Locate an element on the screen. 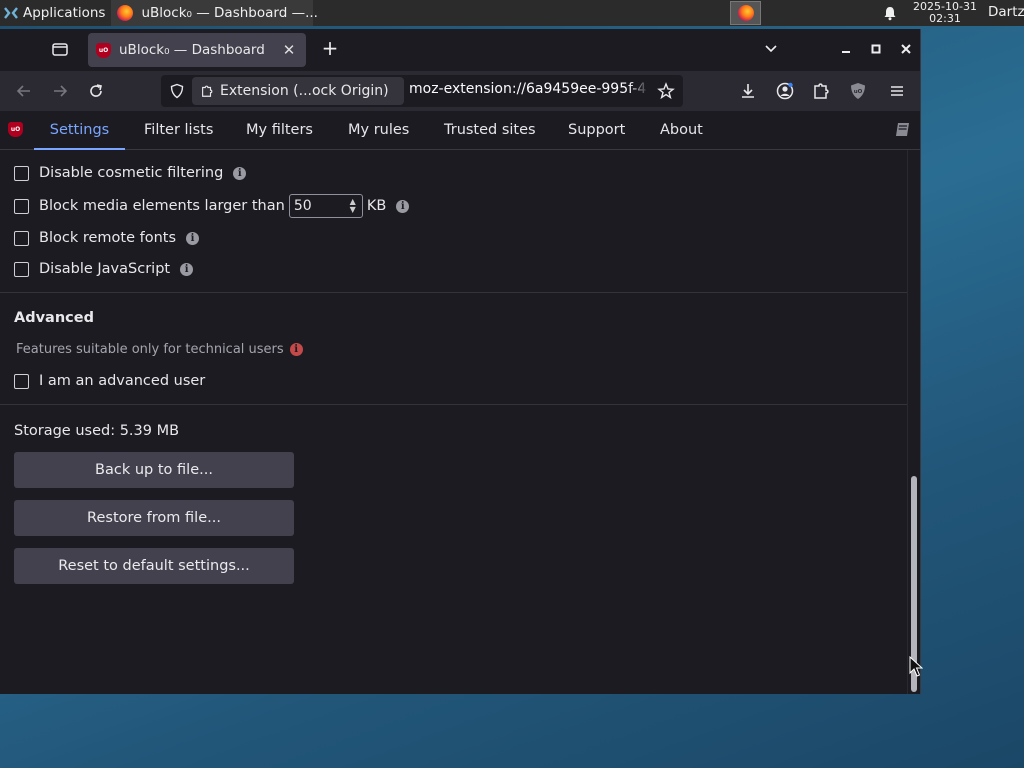 The width and height of the screenshot is (1024, 768). option-label: Block media elements larger than is located at coordinates (162, 206).